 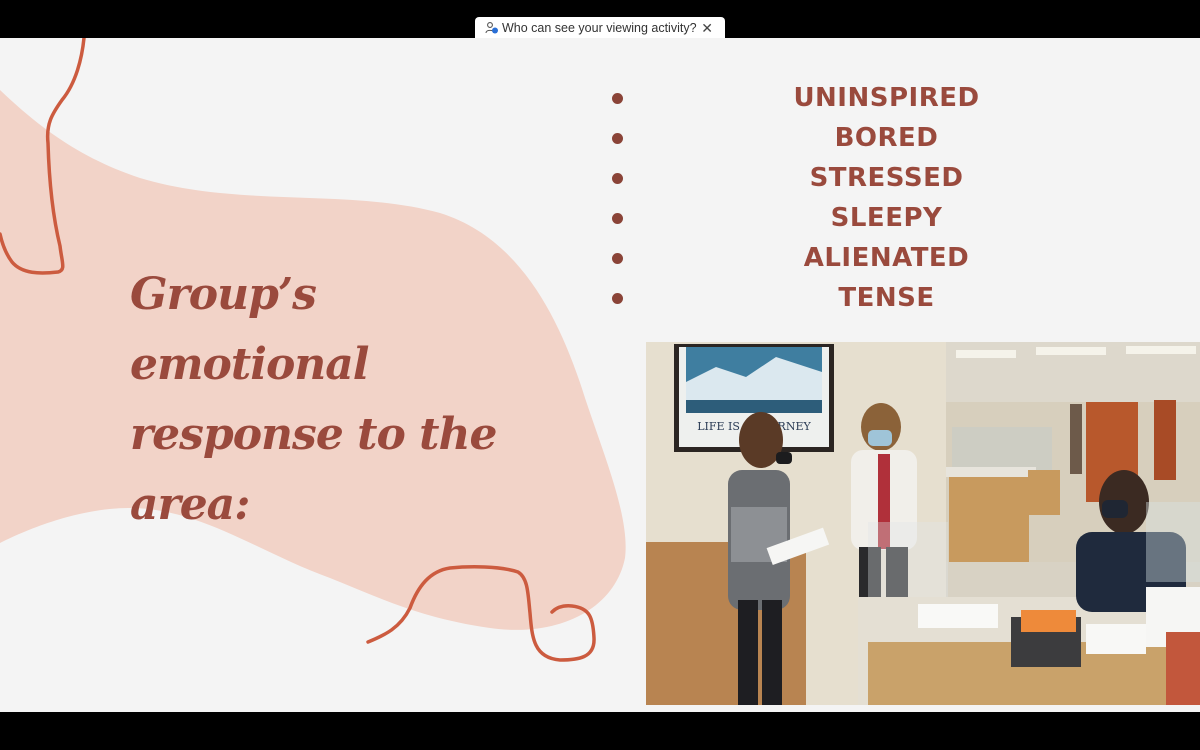 What do you see at coordinates (886, 98) in the screenshot?
I see `response-word: UNINSPIRED` at bounding box center [886, 98].